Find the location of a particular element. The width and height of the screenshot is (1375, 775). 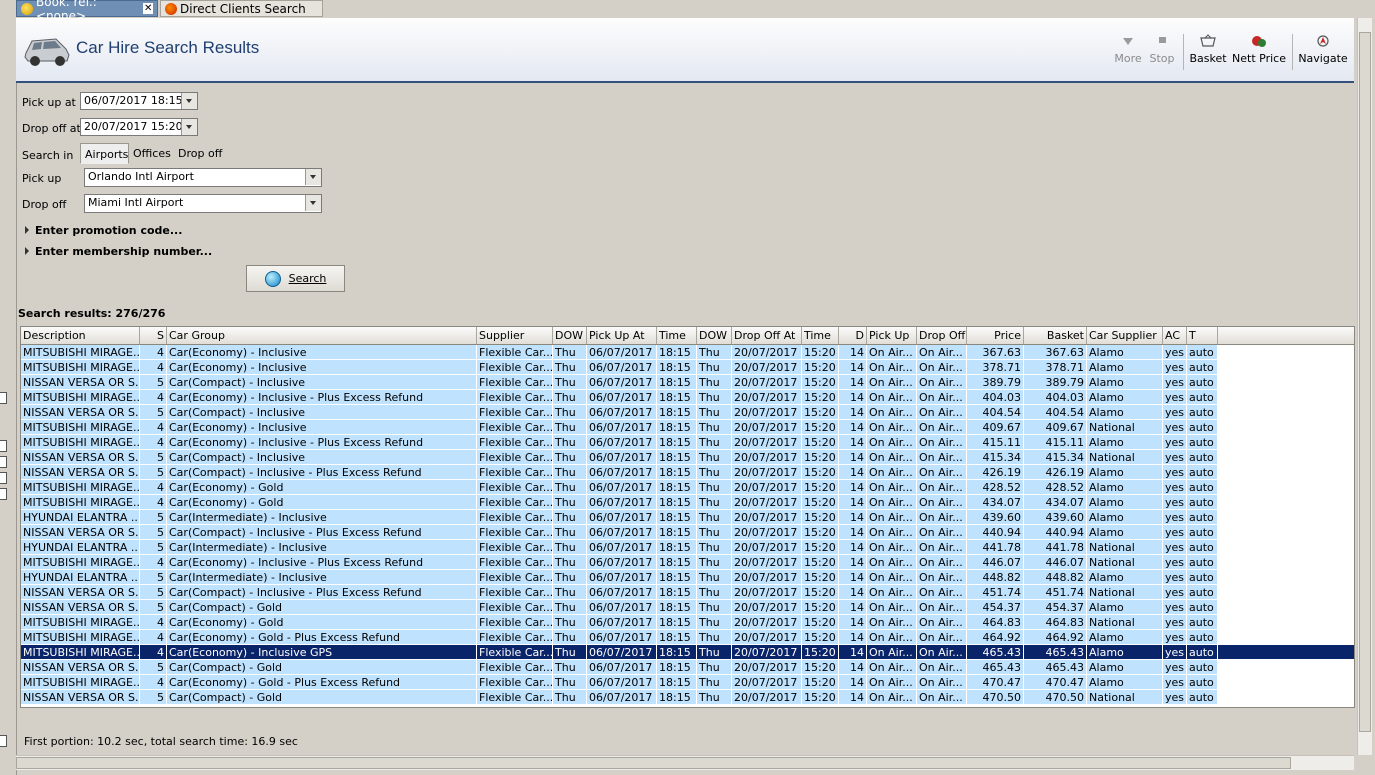

tab-booking: Book. ref.: <none> ✕ is located at coordinates (87, 11).